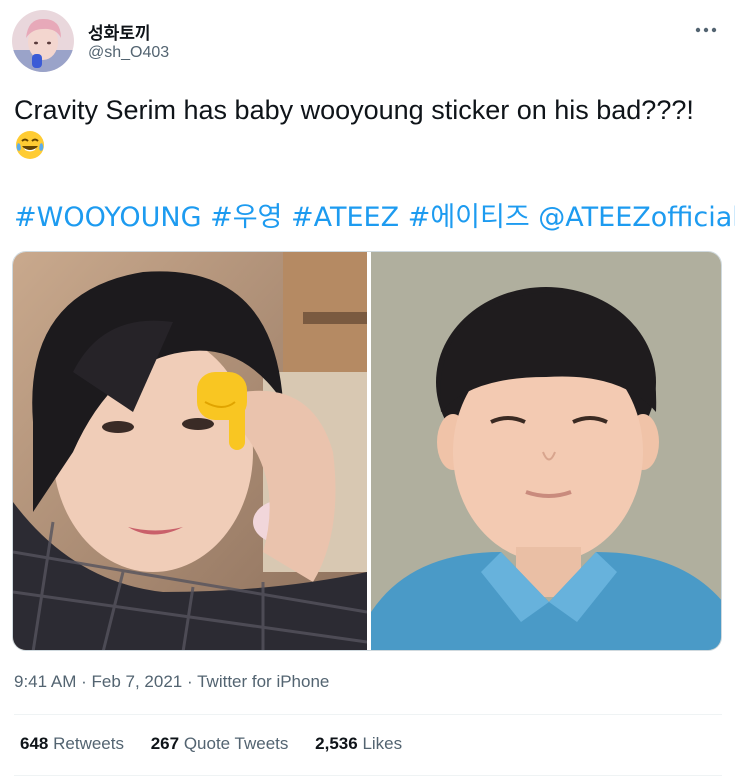 Image resolution: width=735 pixels, height=781 pixels. I want to click on likes-label: Likes, so click(382, 743).